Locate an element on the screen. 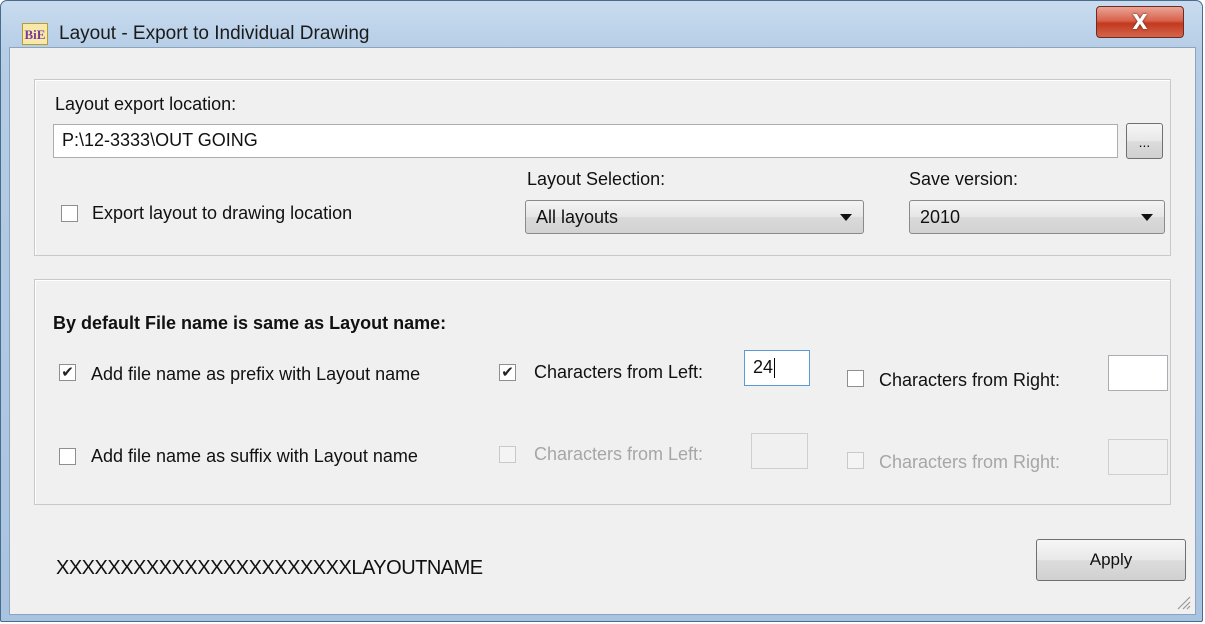 The width and height of the screenshot is (1205, 624). suffix-label: Add file name as suffix with Layout name is located at coordinates (254, 456).